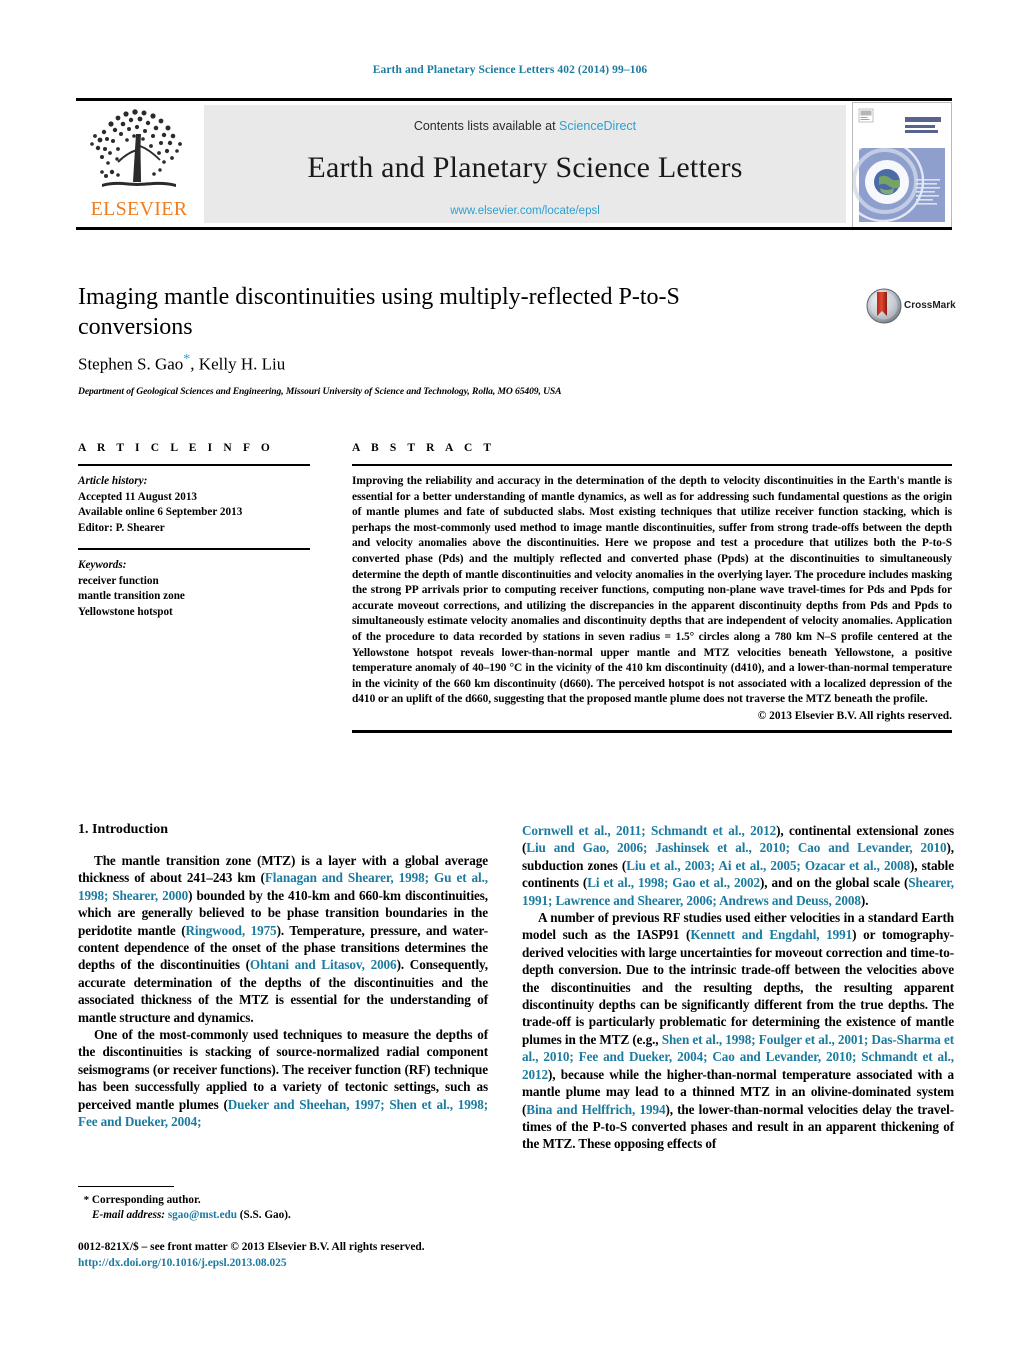 This screenshot has height=1351, width=1020. Describe the element at coordinates (673, 882) in the screenshot. I see `citation-link: Li et al., 1998; Gao et al., 2002` at that location.